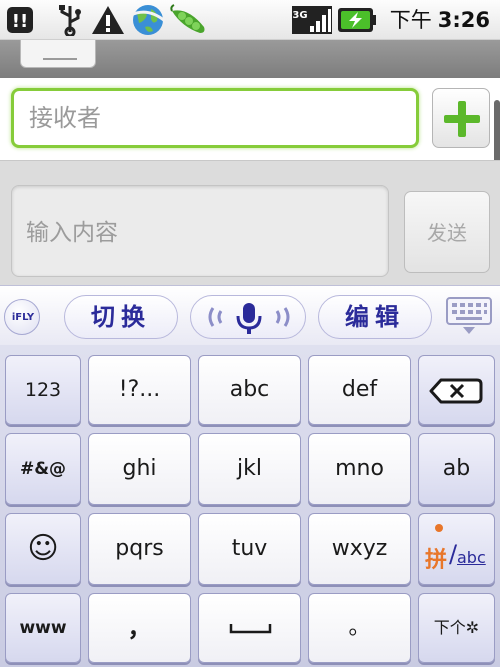 The image size is (500, 667). Describe the element at coordinates (215, 118) in the screenshot. I see `recipient-input: 接收者` at that location.